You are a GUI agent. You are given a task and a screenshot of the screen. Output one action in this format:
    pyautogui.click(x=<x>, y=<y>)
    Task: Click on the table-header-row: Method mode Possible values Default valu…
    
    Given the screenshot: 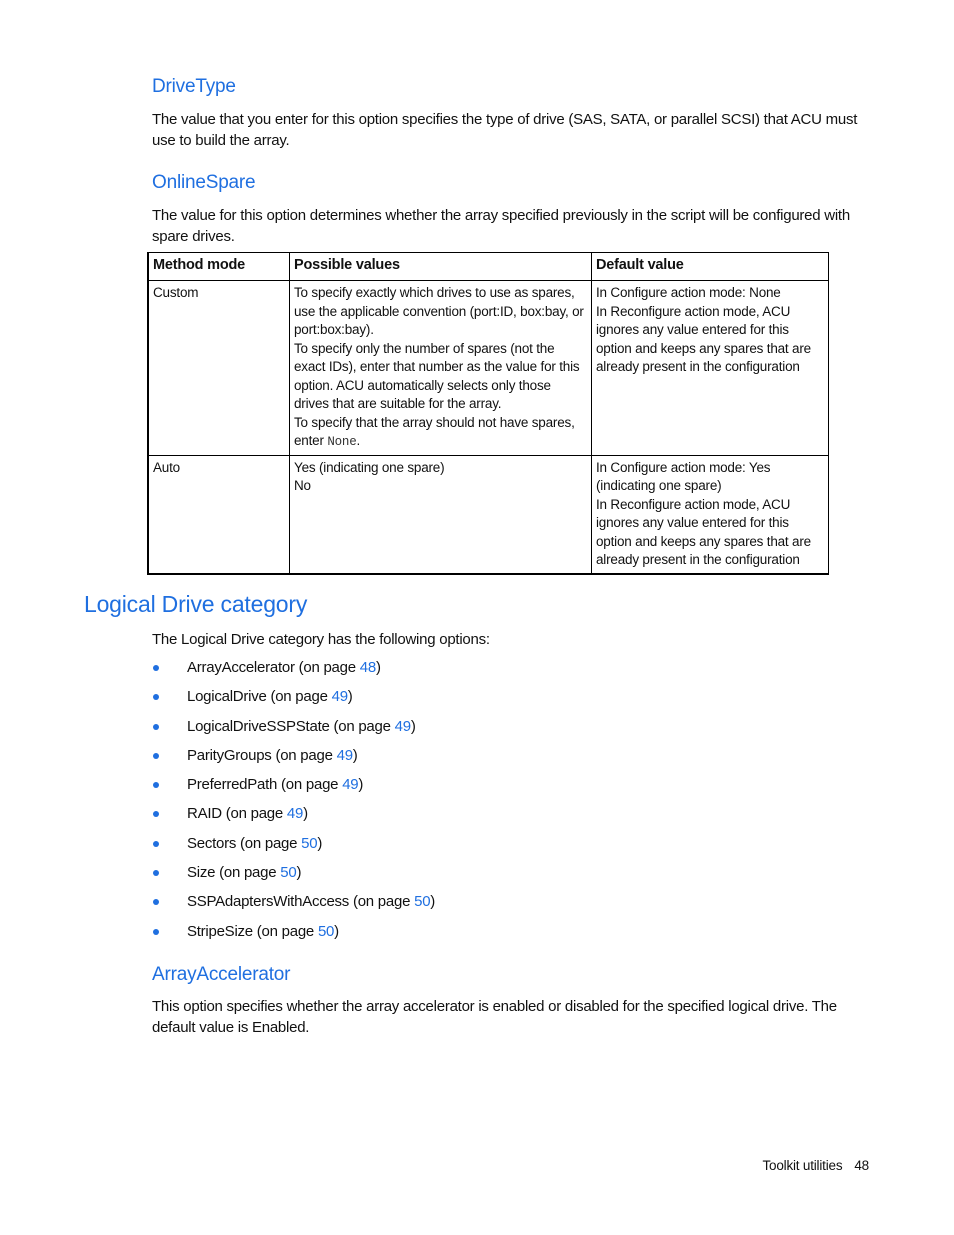 What is the action you would take?
    pyautogui.click(x=488, y=266)
    